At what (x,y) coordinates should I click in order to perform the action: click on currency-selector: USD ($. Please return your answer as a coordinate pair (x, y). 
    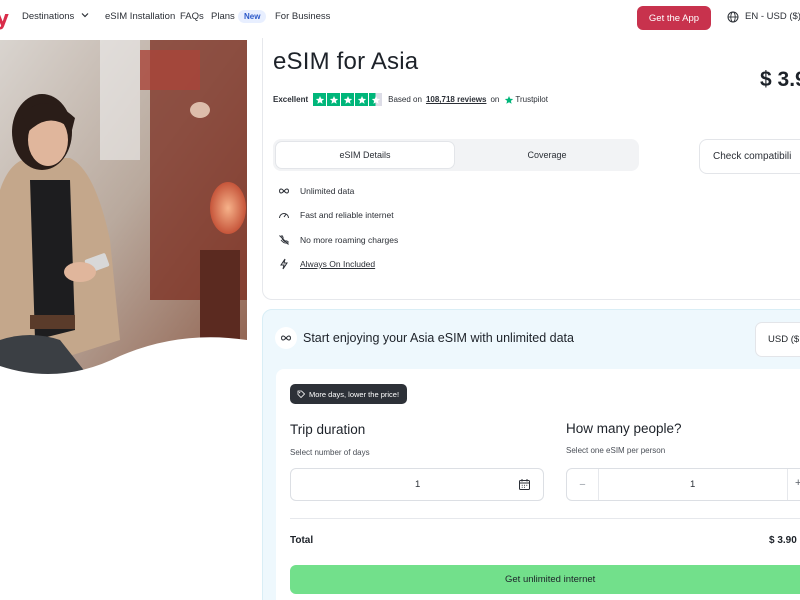
    Looking at the image, I should click on (777, 339).